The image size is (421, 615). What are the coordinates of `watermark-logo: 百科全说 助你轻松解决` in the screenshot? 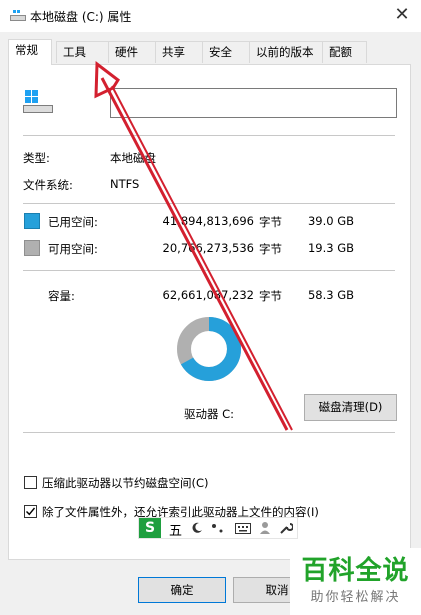 It's located at (355, 581).